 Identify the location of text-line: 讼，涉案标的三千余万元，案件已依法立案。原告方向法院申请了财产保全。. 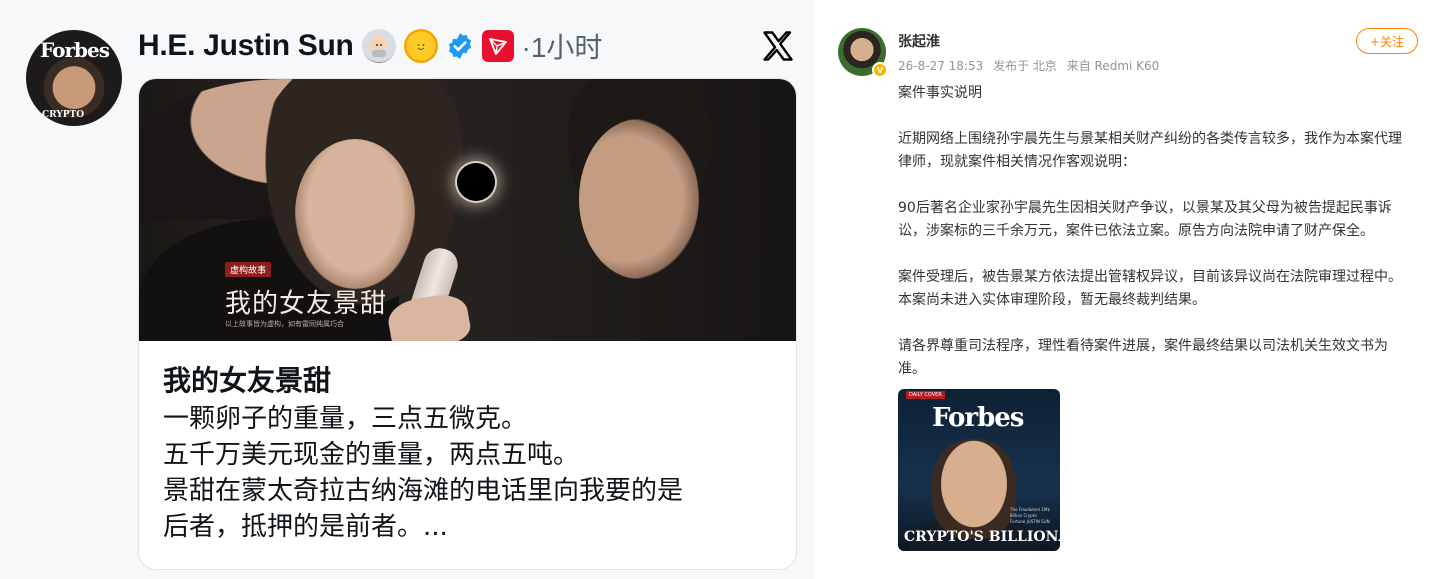
(1136, 231).